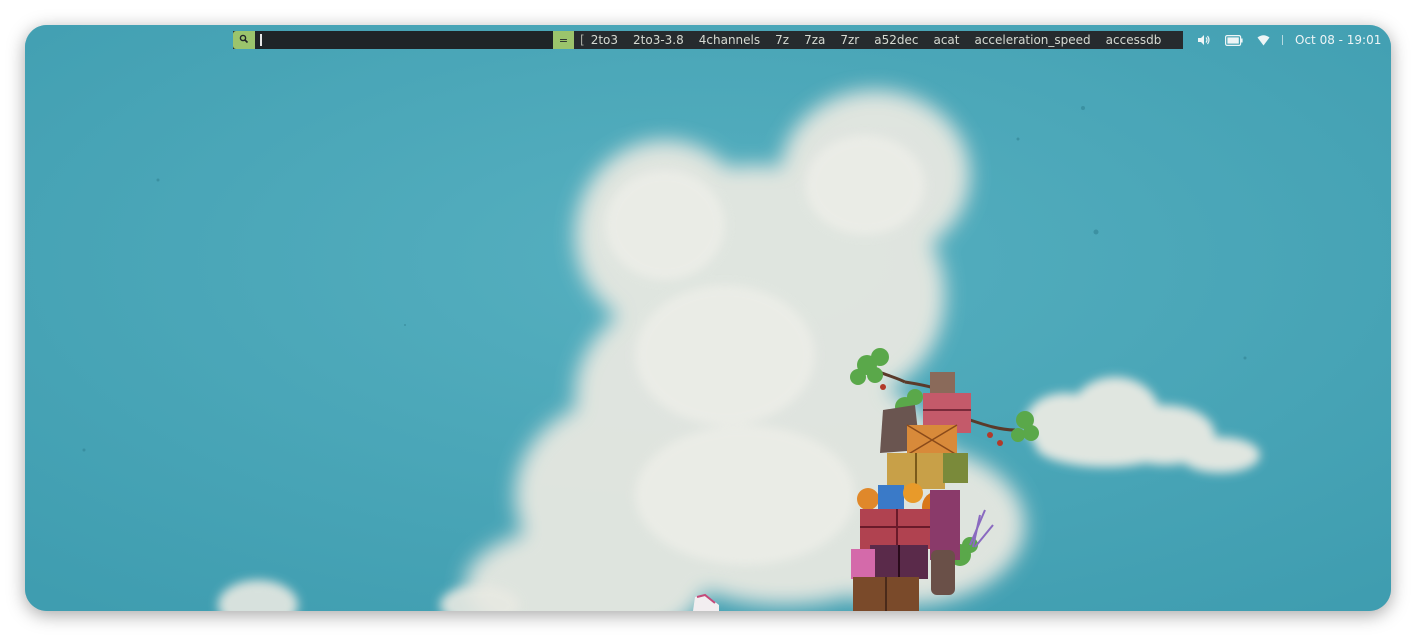 The width and height of the screenshot is (1416, 636). What do you see at coordinates (1134, 40) in the screenshot?
I see `suggestion-item: accessdb` at bounding box center [1134, 40].